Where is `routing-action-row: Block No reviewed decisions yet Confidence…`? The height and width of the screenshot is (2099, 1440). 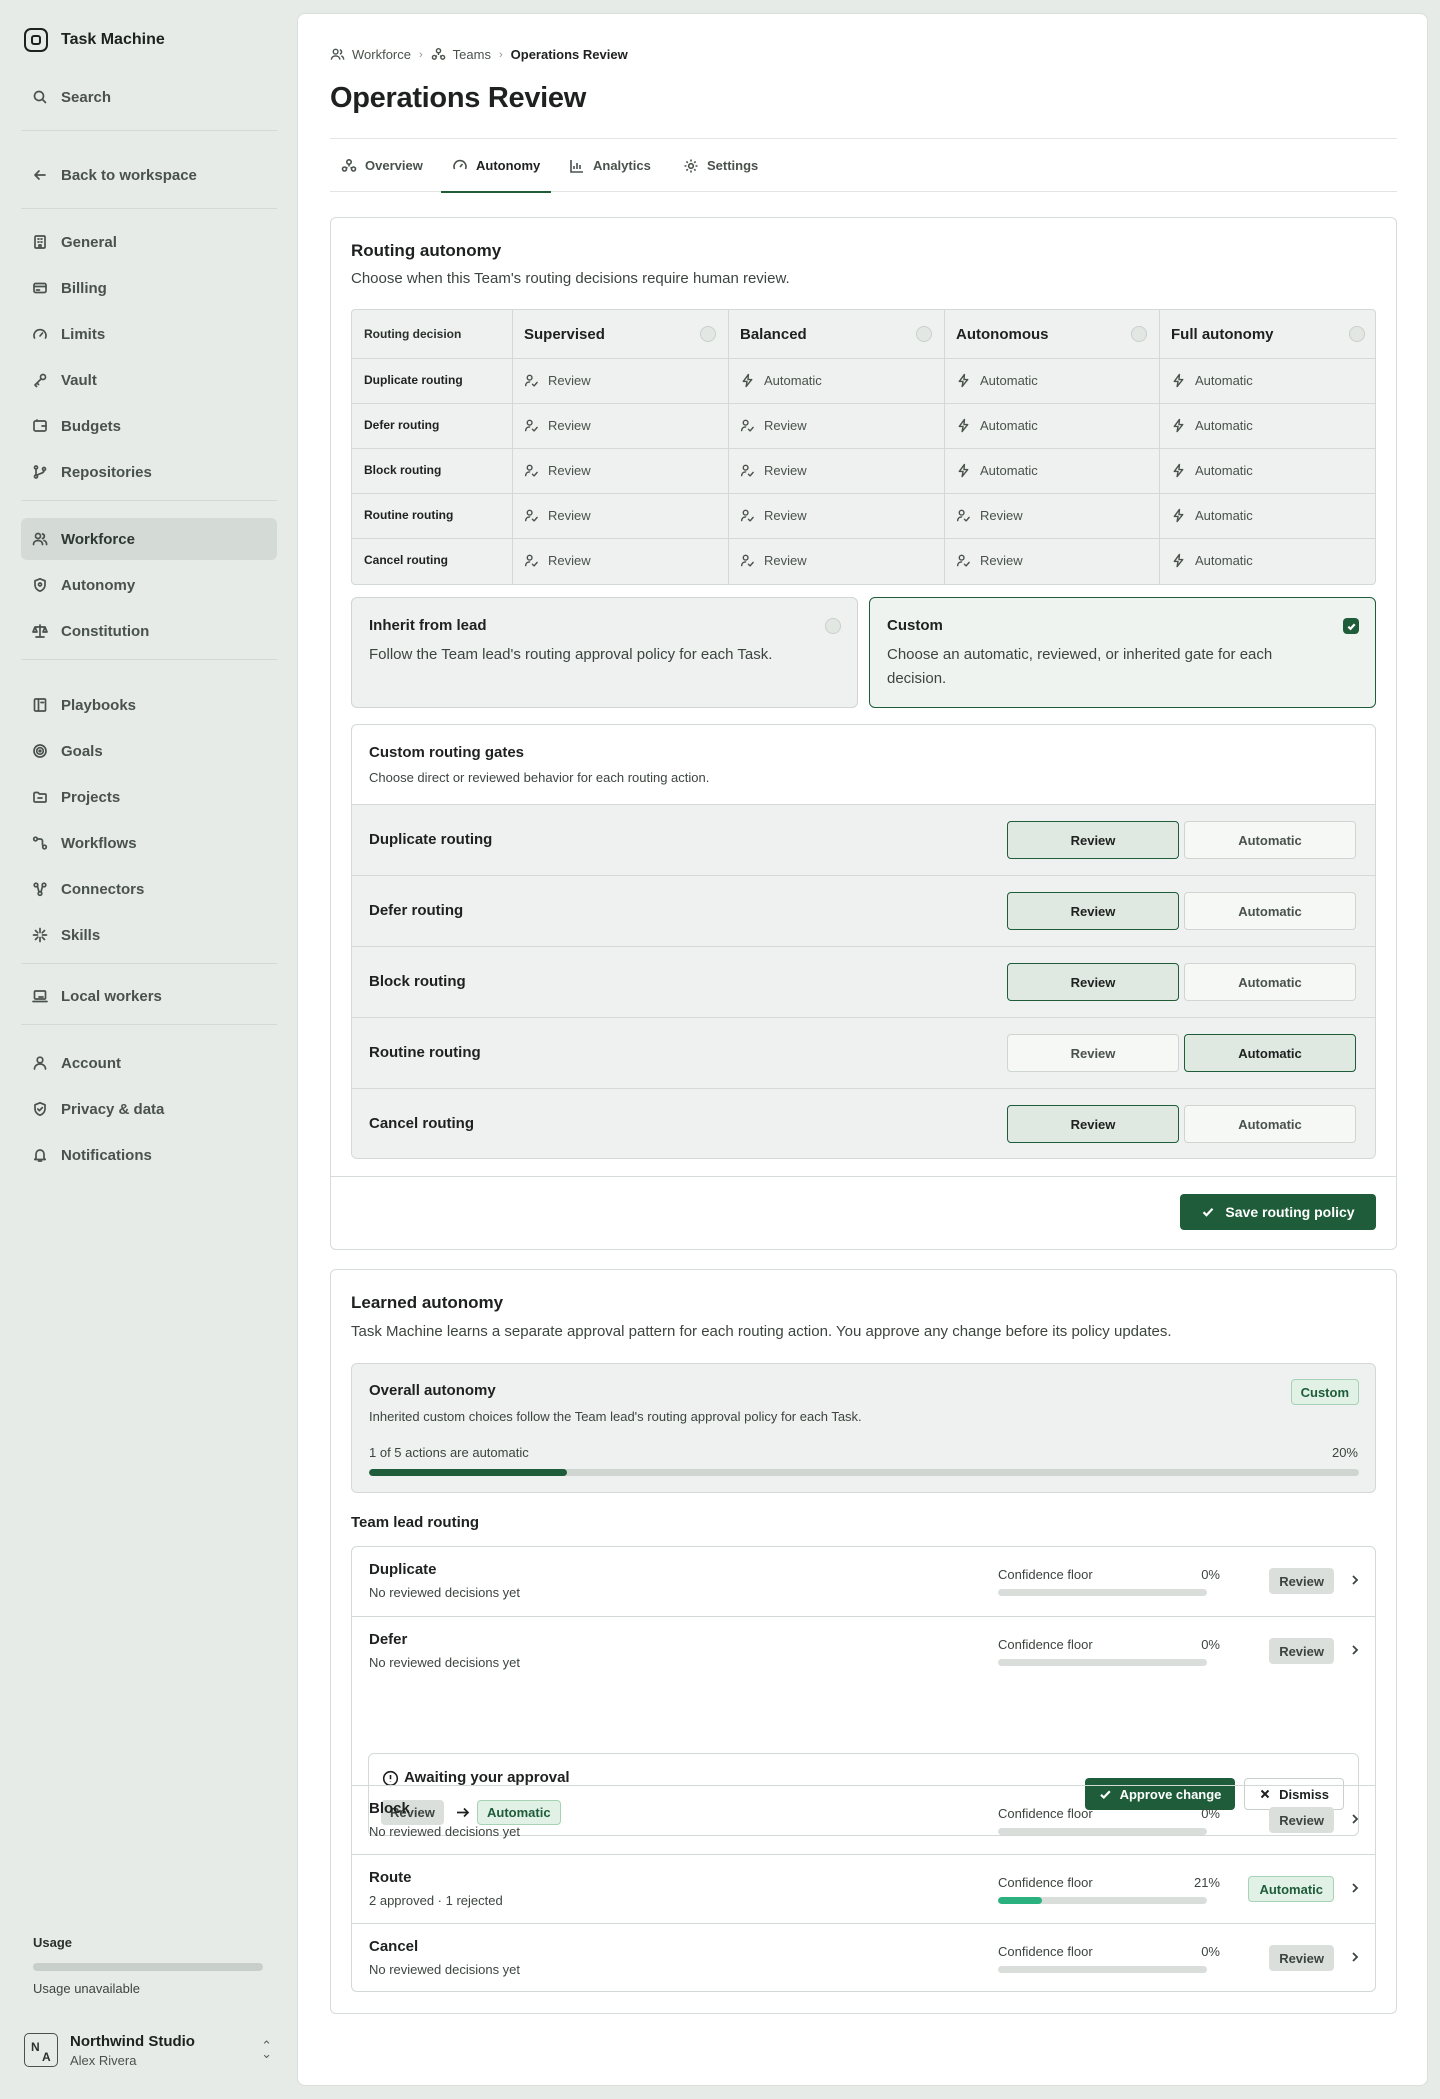
routing-action-row: Block No reviewed decisions yet Confidence… is located at coordinates (863, 1819).